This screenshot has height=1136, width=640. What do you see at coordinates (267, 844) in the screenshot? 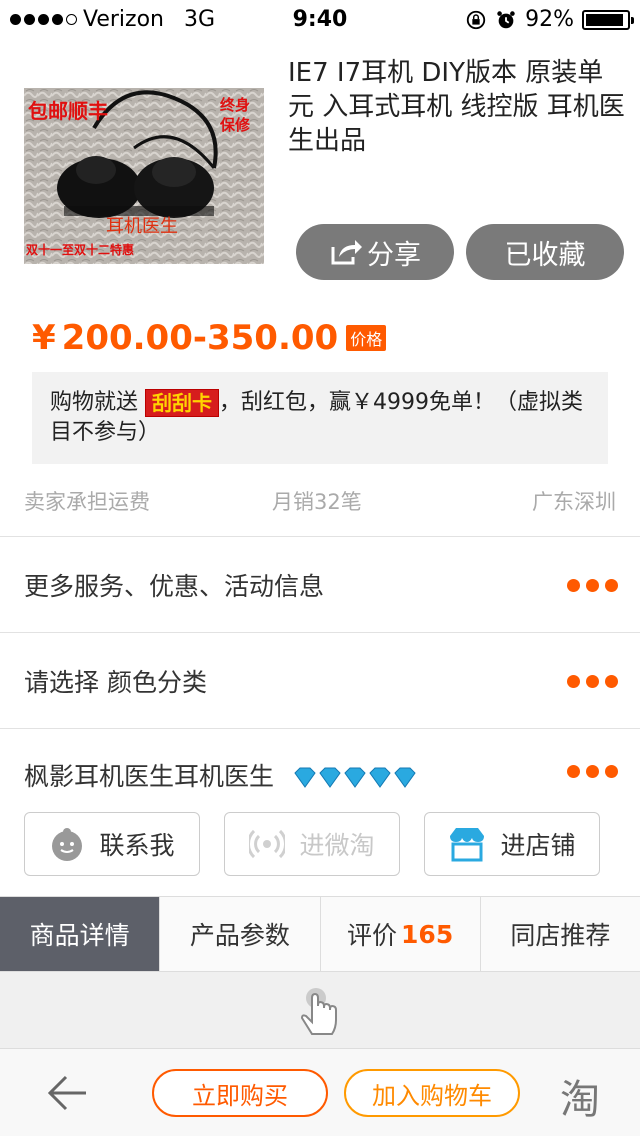
I see `broadcast-icon` at bounding box center [267, 844].